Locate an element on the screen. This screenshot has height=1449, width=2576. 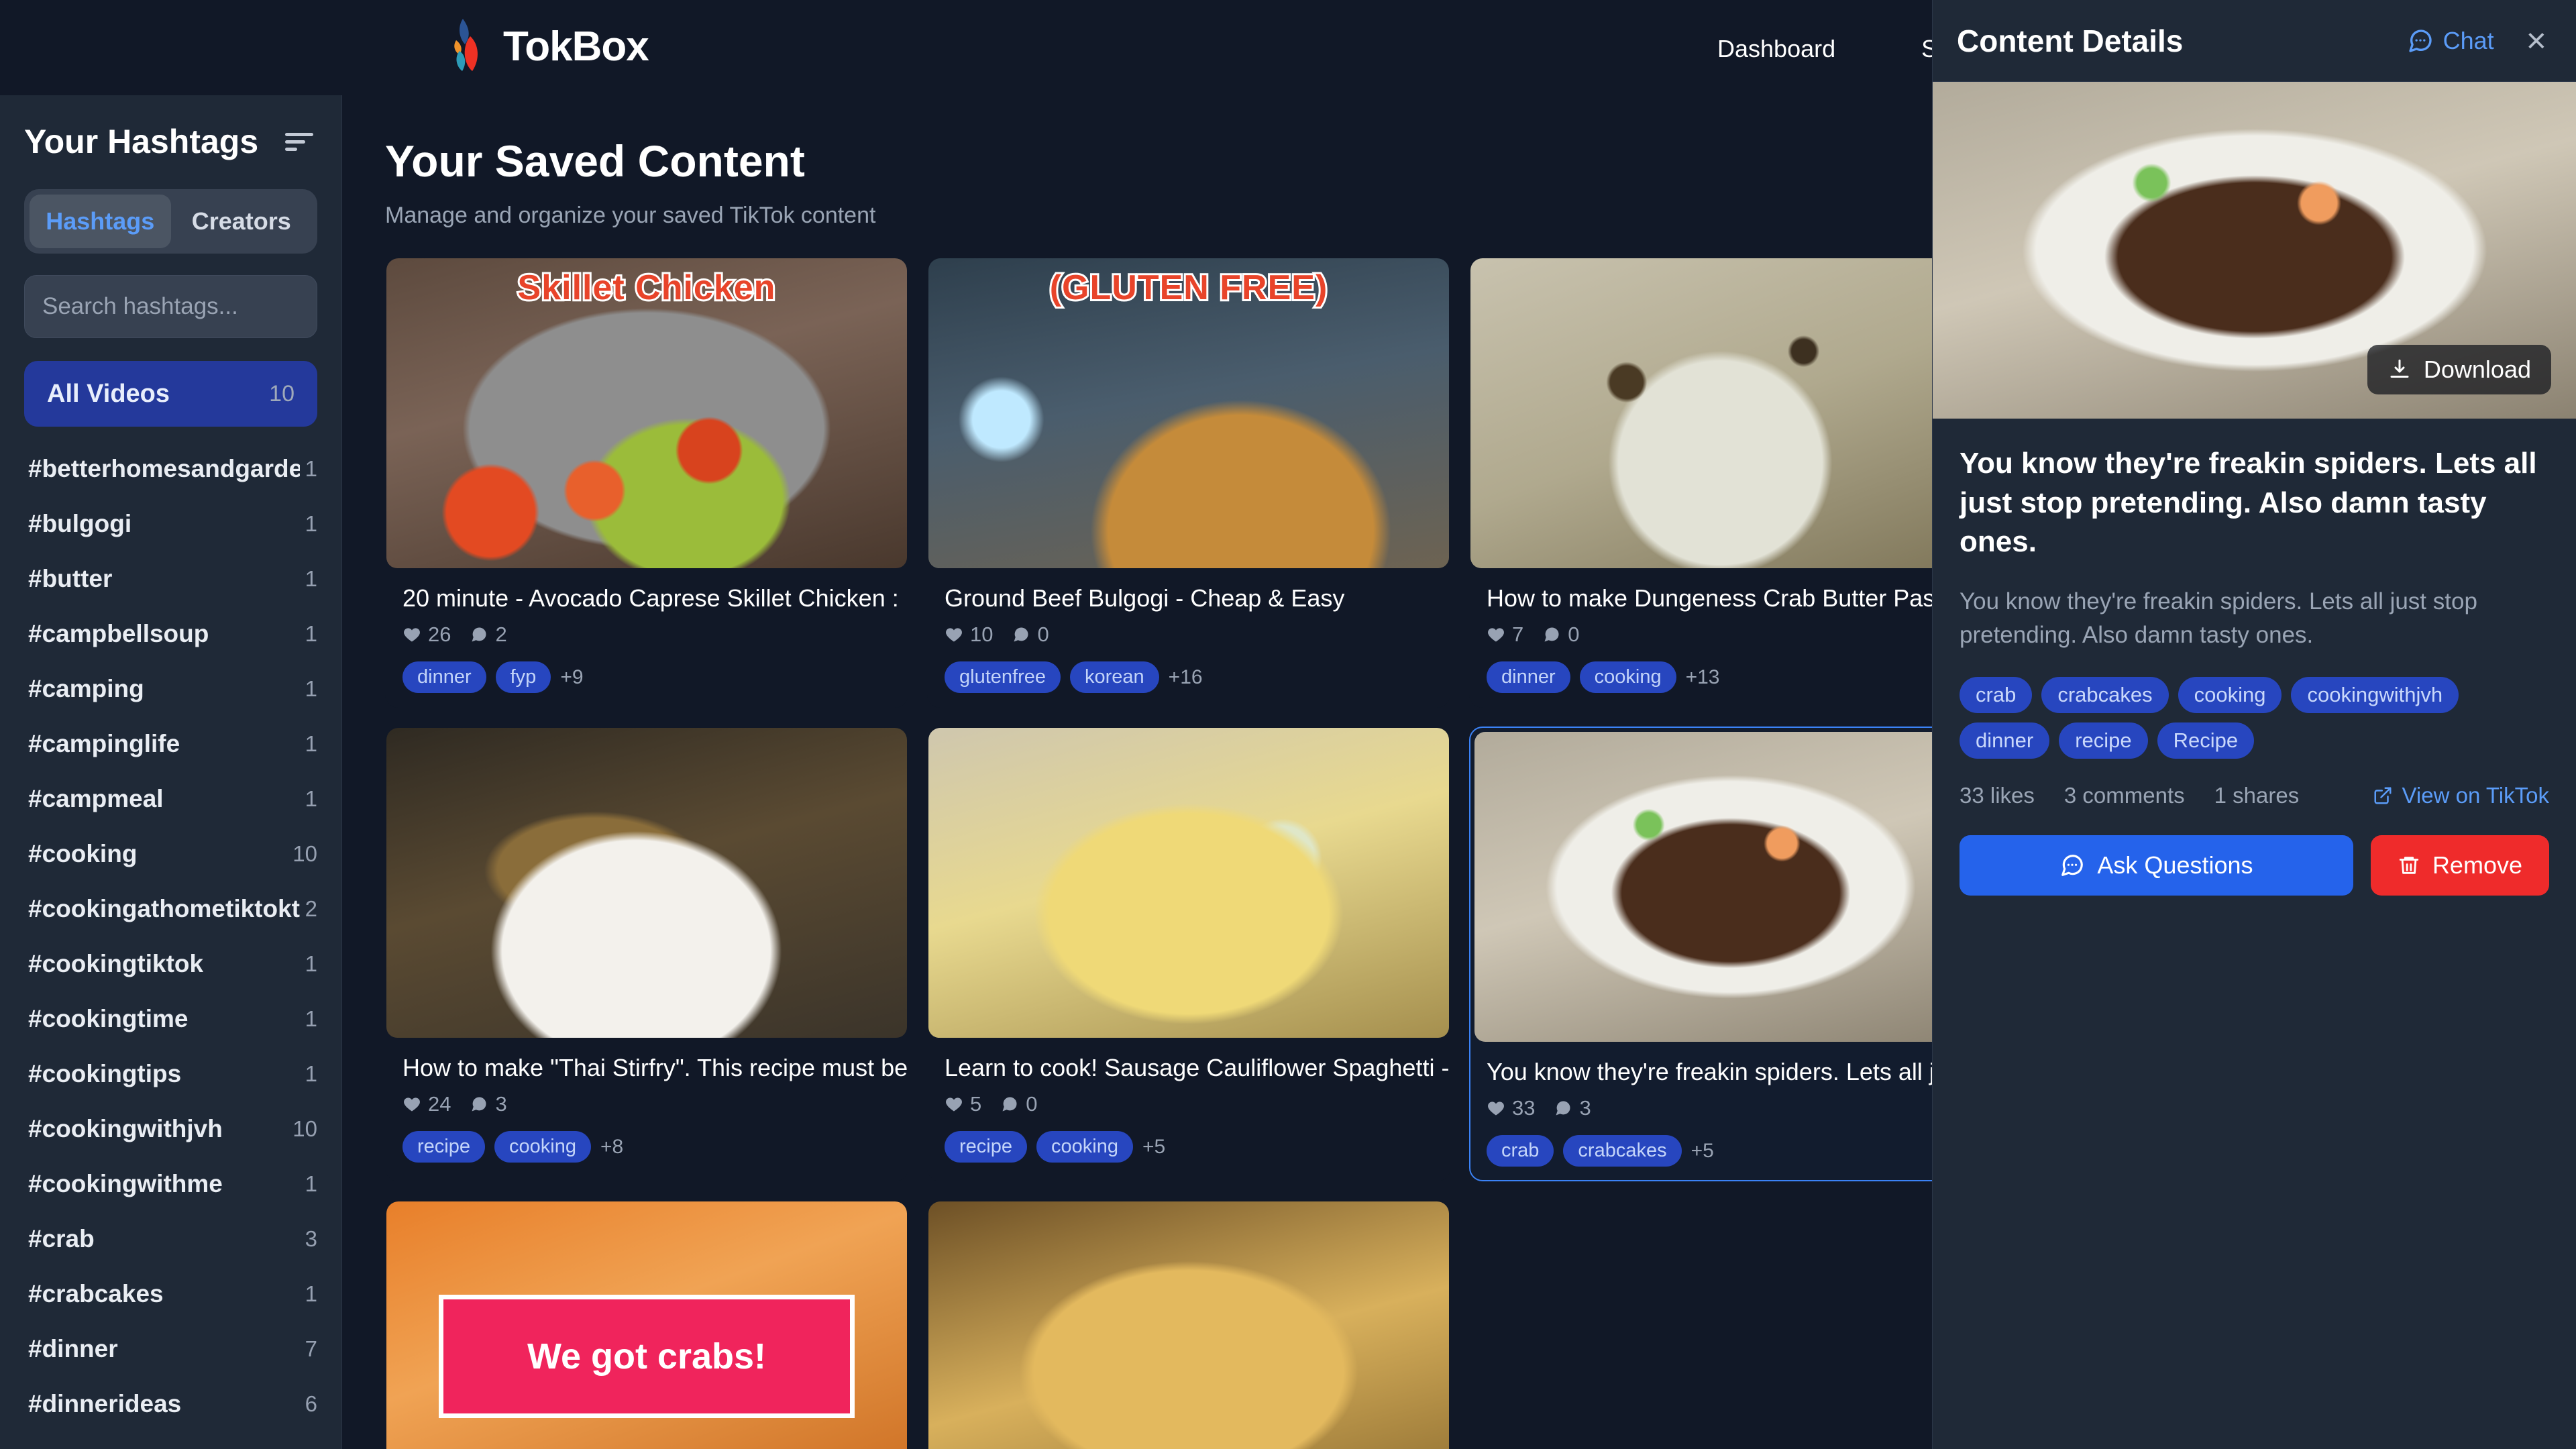
content-card is located at coordinates (1188, 1324).